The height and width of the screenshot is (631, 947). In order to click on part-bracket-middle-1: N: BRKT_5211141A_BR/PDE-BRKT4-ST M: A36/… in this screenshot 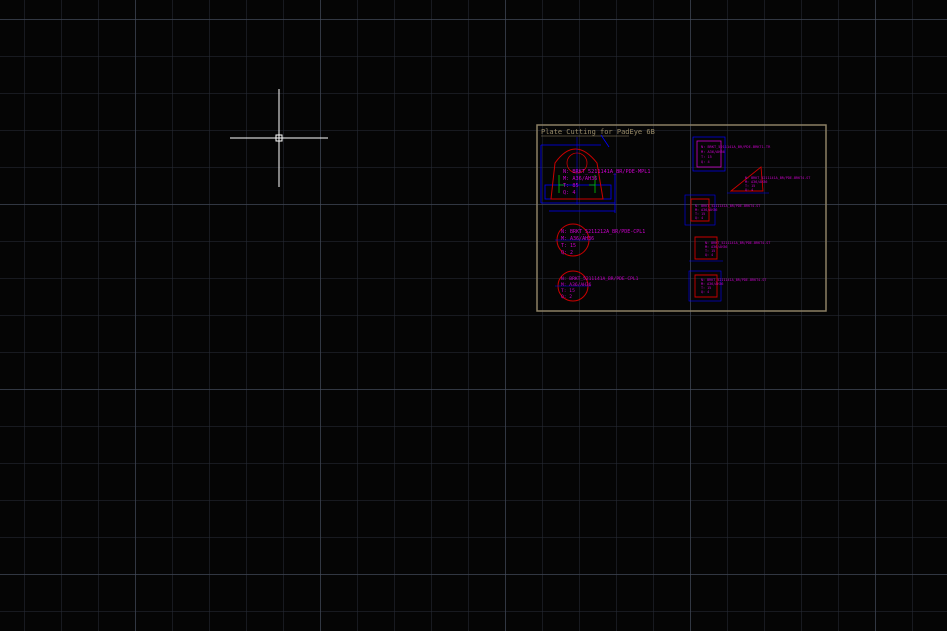, I will do `click(722, 210)`.